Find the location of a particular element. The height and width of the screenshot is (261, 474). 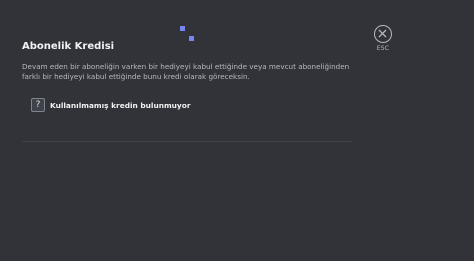

loading-spinner-icon is located at coordinates (188, 35).